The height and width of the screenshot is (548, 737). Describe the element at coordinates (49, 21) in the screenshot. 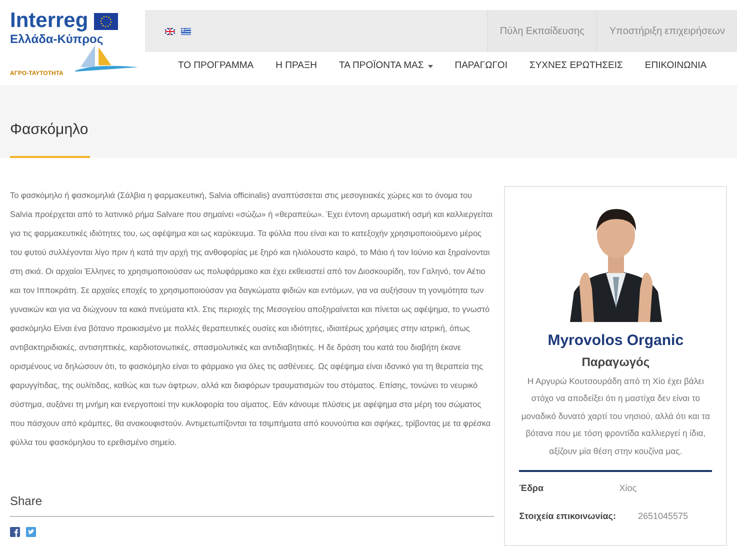

I see `logo-title: Interreg` at that location.